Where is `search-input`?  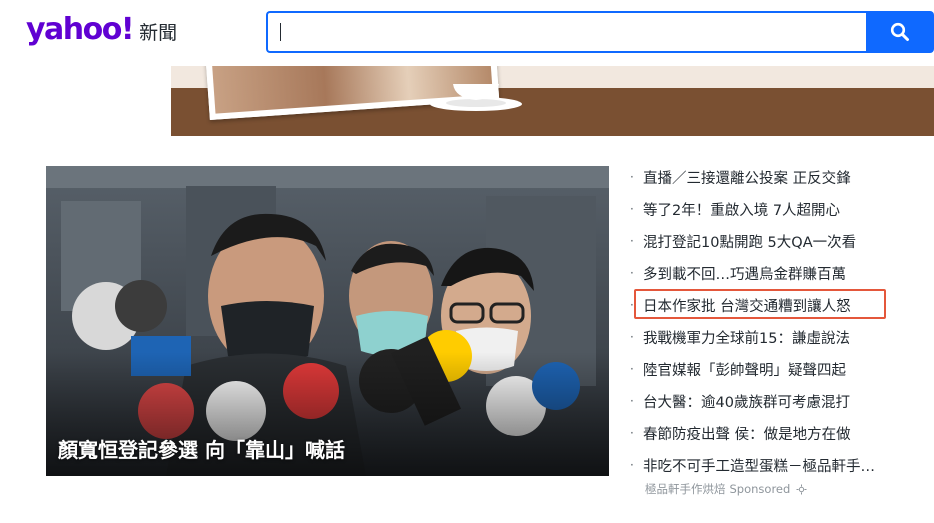
search-input is located at coordinates (567, 32).